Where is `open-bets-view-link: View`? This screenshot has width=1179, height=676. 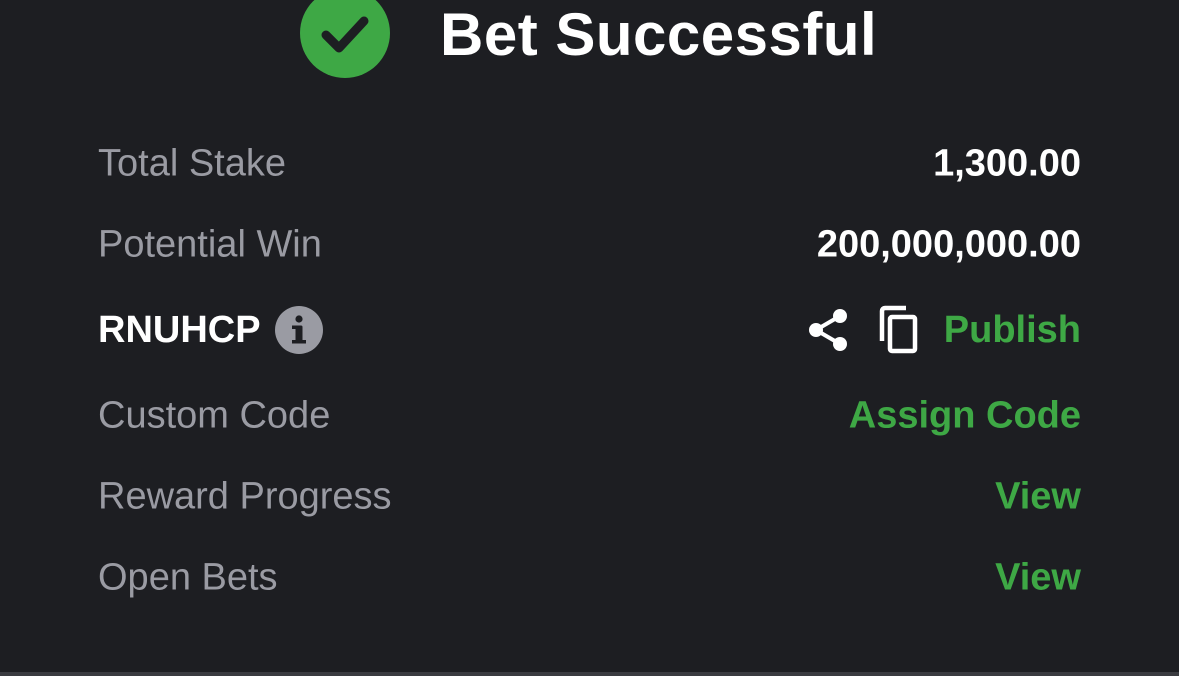 open-bets-view-link: View is located at coordinates (1038, 578).